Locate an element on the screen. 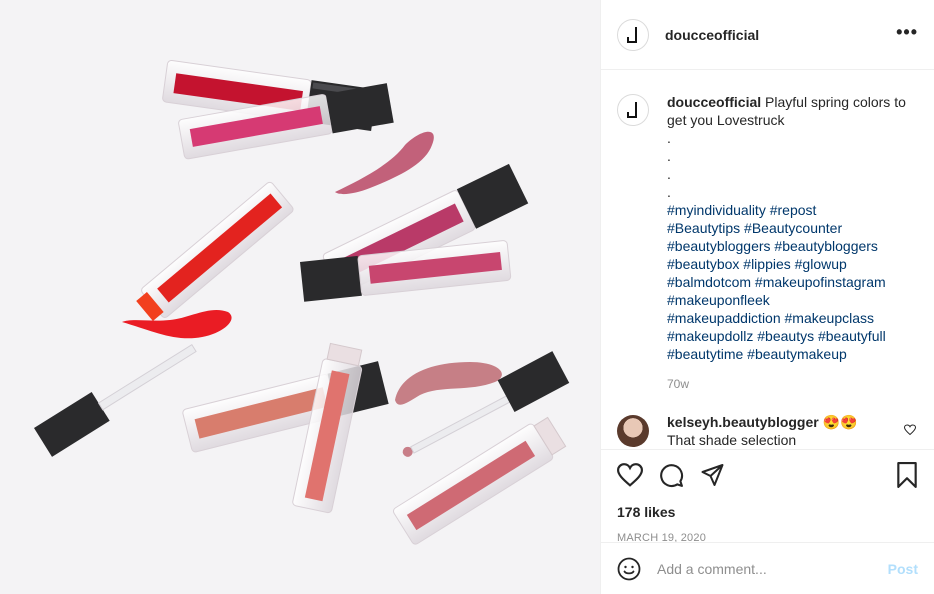 This screenshot has width=934, height=594. comment-emoji: 😍😍 is located at coordinates (840, 422).